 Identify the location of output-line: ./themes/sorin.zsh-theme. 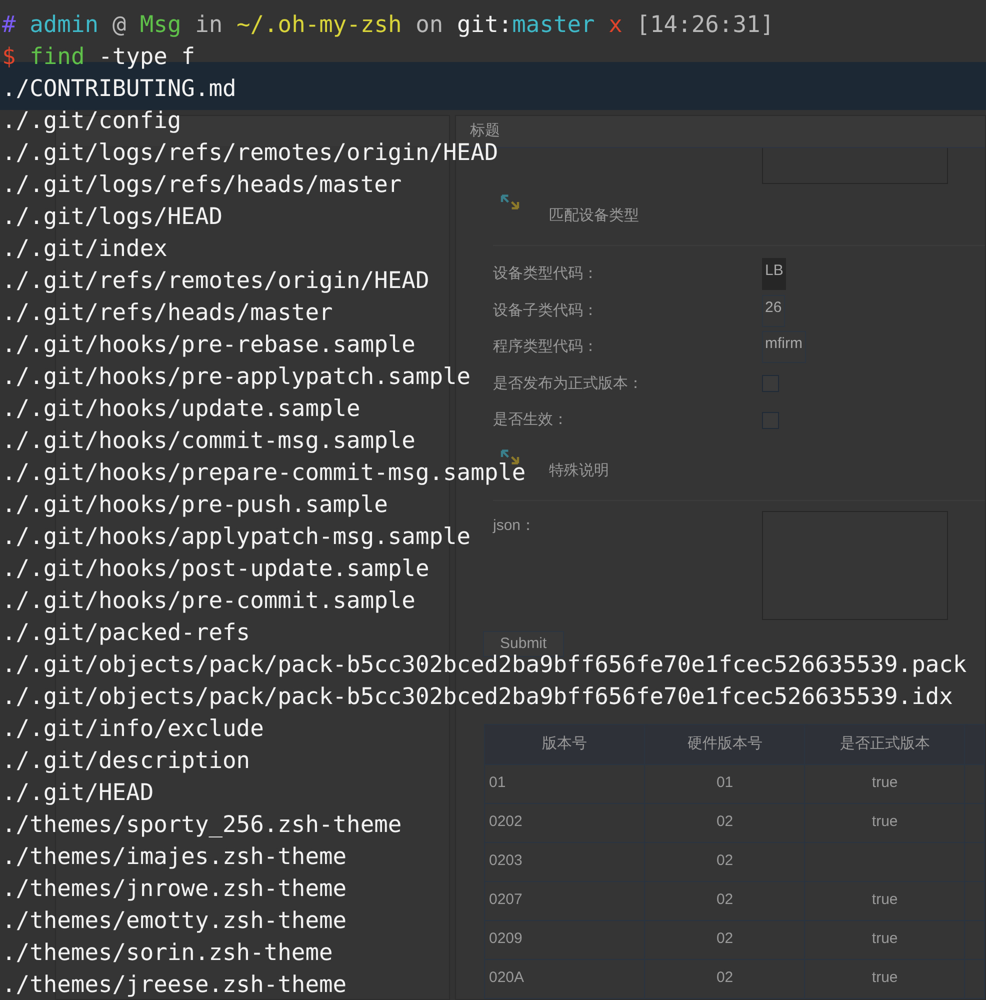
(167, 953).